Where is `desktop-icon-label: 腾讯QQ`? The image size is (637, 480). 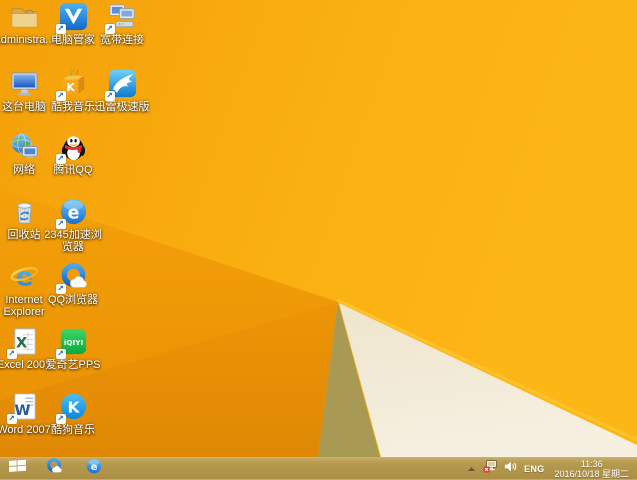
desktop-icon-label: 腾讯QQ is located at coordinates (73, 170).